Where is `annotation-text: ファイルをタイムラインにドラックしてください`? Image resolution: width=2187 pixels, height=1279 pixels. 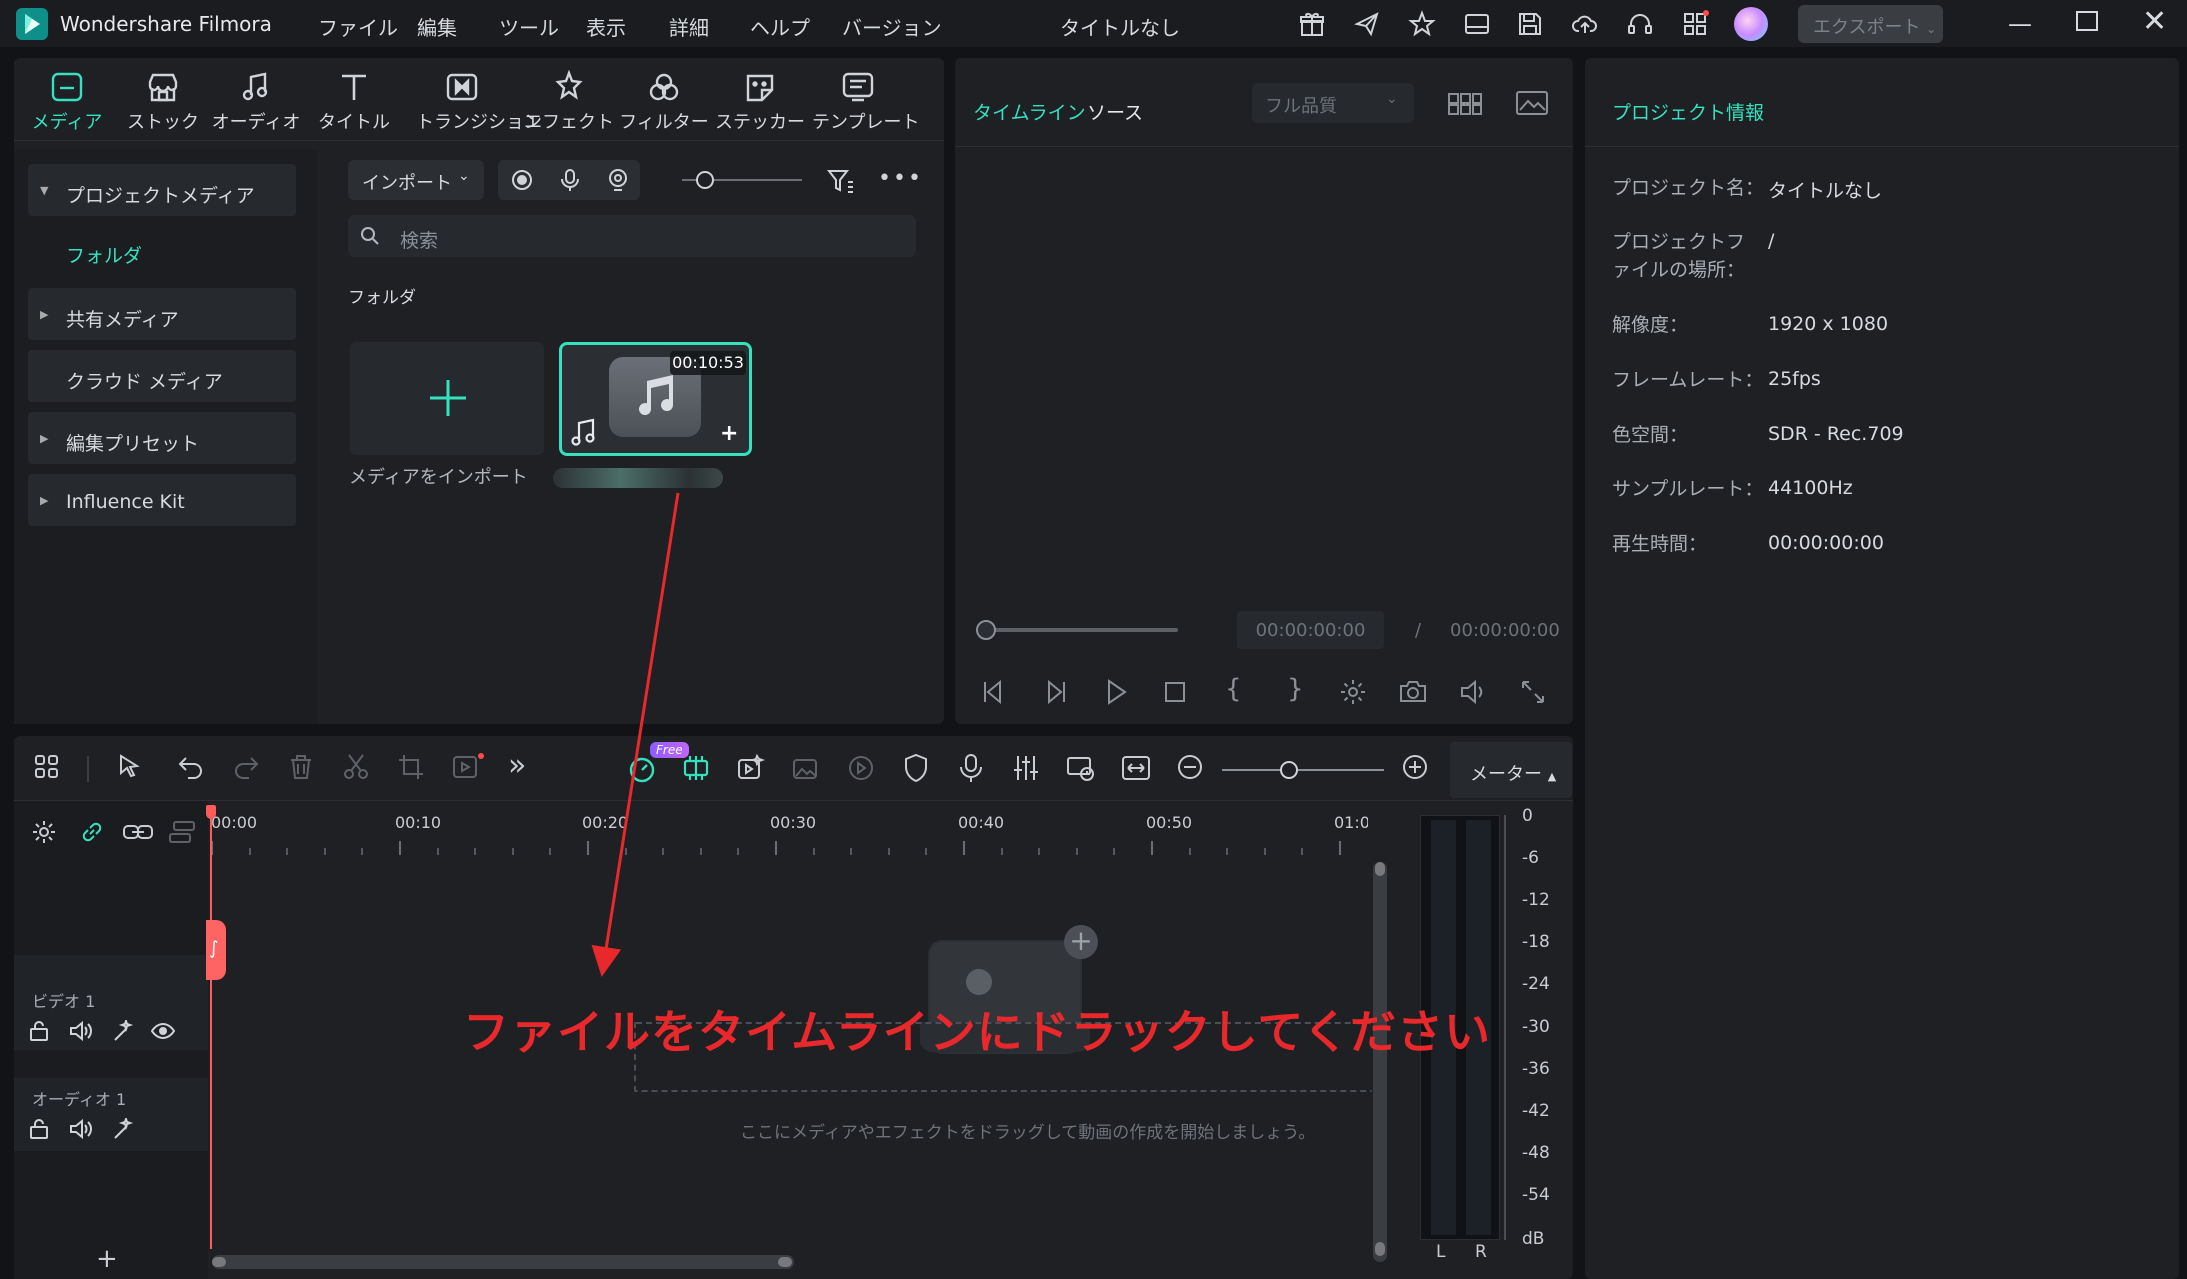
annotation-text: ファイルをタイムラインにドラックしてください is located at coordinates (977, 1032).